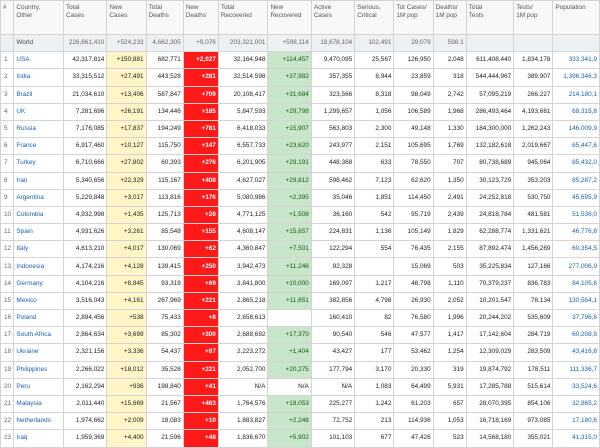 The height and width of the screenshot is (448, 600). Describe the element at coordinates (200, 301) in the screenshot. I see `cell-new-deaths: +221` at that location.